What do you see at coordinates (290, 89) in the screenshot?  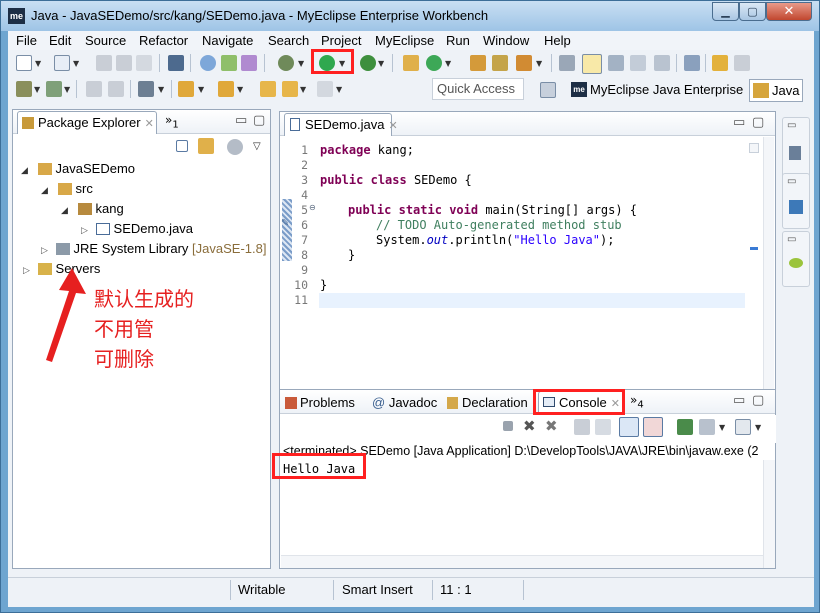 I see `back-icon` at bounding box center [290, 89].